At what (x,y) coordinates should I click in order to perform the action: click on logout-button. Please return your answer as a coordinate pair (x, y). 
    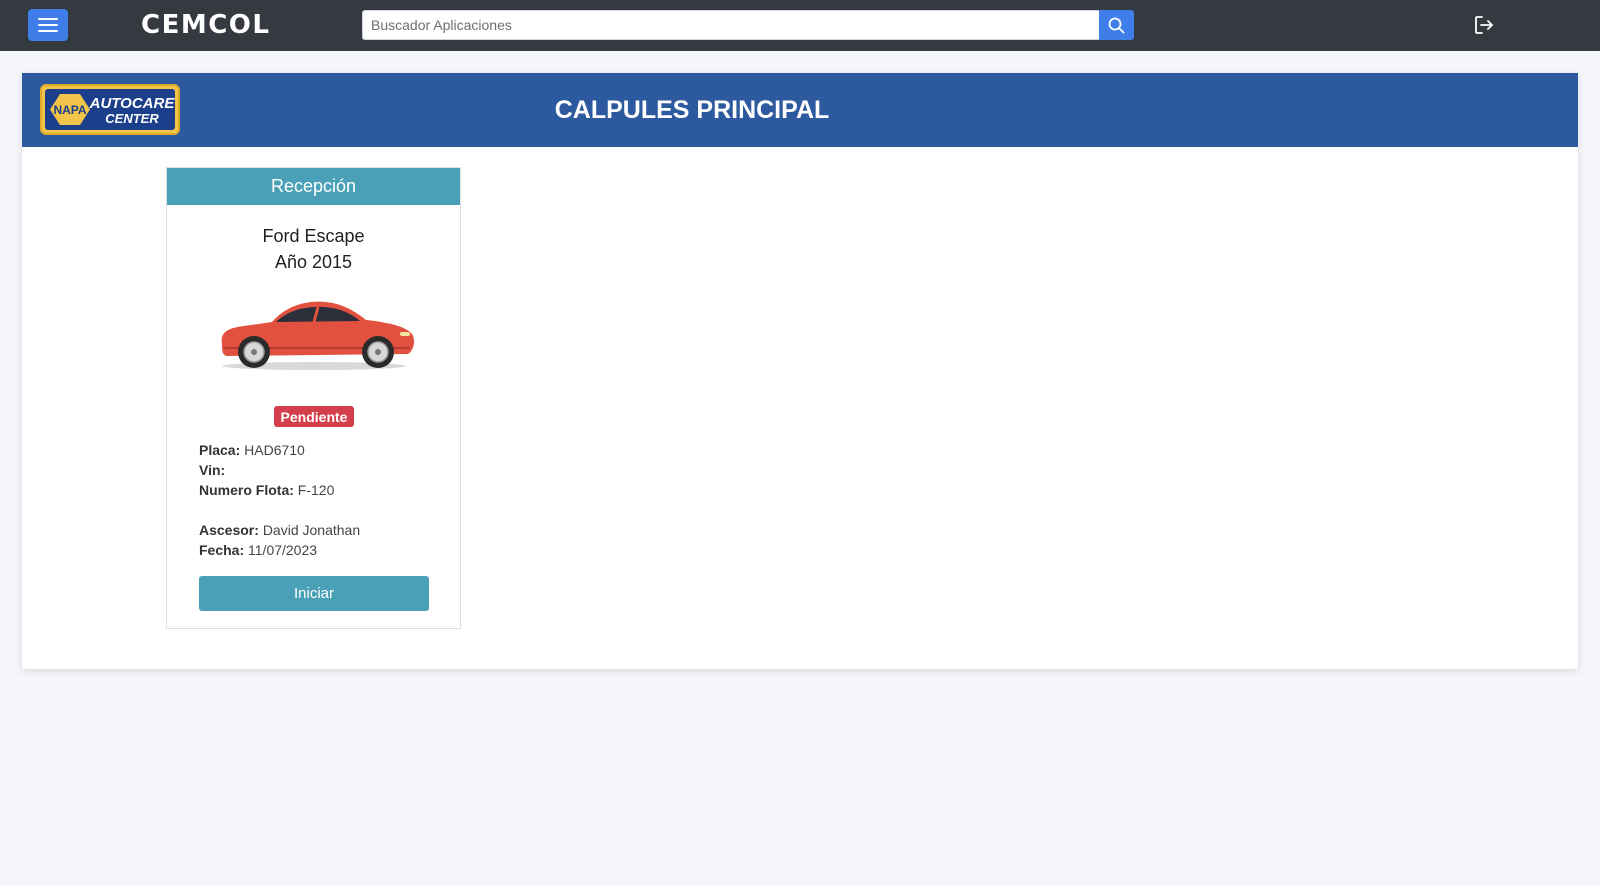
    Looking at the image, I should click on (1484, 25).